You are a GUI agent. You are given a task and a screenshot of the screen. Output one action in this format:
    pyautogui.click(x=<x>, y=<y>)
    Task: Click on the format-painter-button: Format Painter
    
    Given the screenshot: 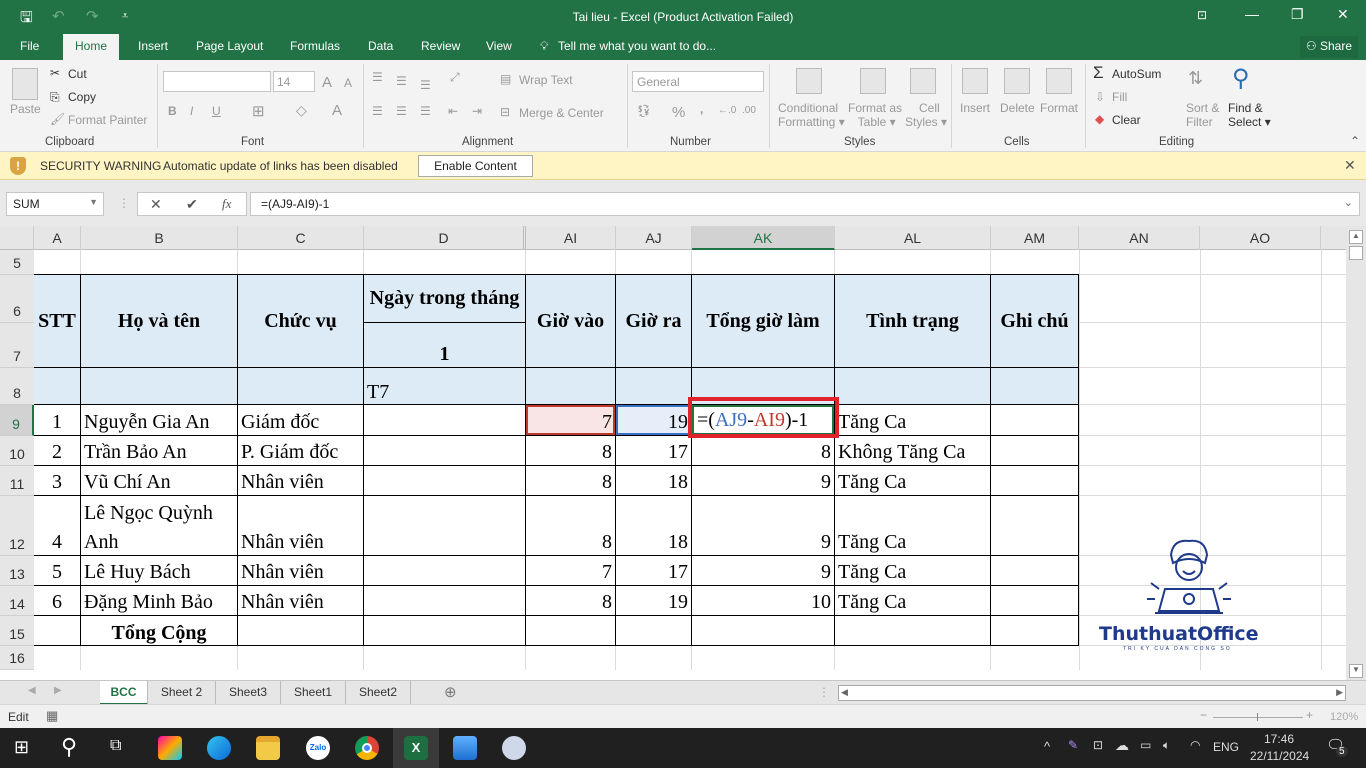 What is the action you would take?
    pyautogui.click(x=107, y=120)
    